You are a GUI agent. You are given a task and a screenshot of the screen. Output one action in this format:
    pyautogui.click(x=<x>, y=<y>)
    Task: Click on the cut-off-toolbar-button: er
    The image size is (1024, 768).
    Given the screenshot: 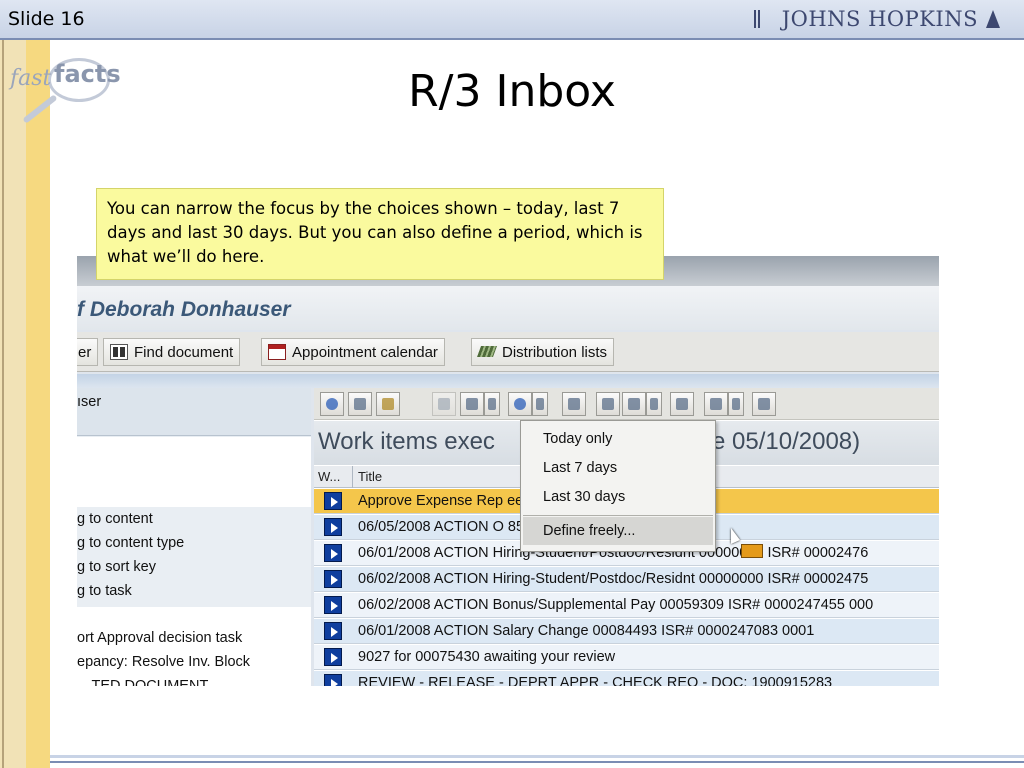 What is the action you would take?
    pyautogui.click(x=88, y=352)
    